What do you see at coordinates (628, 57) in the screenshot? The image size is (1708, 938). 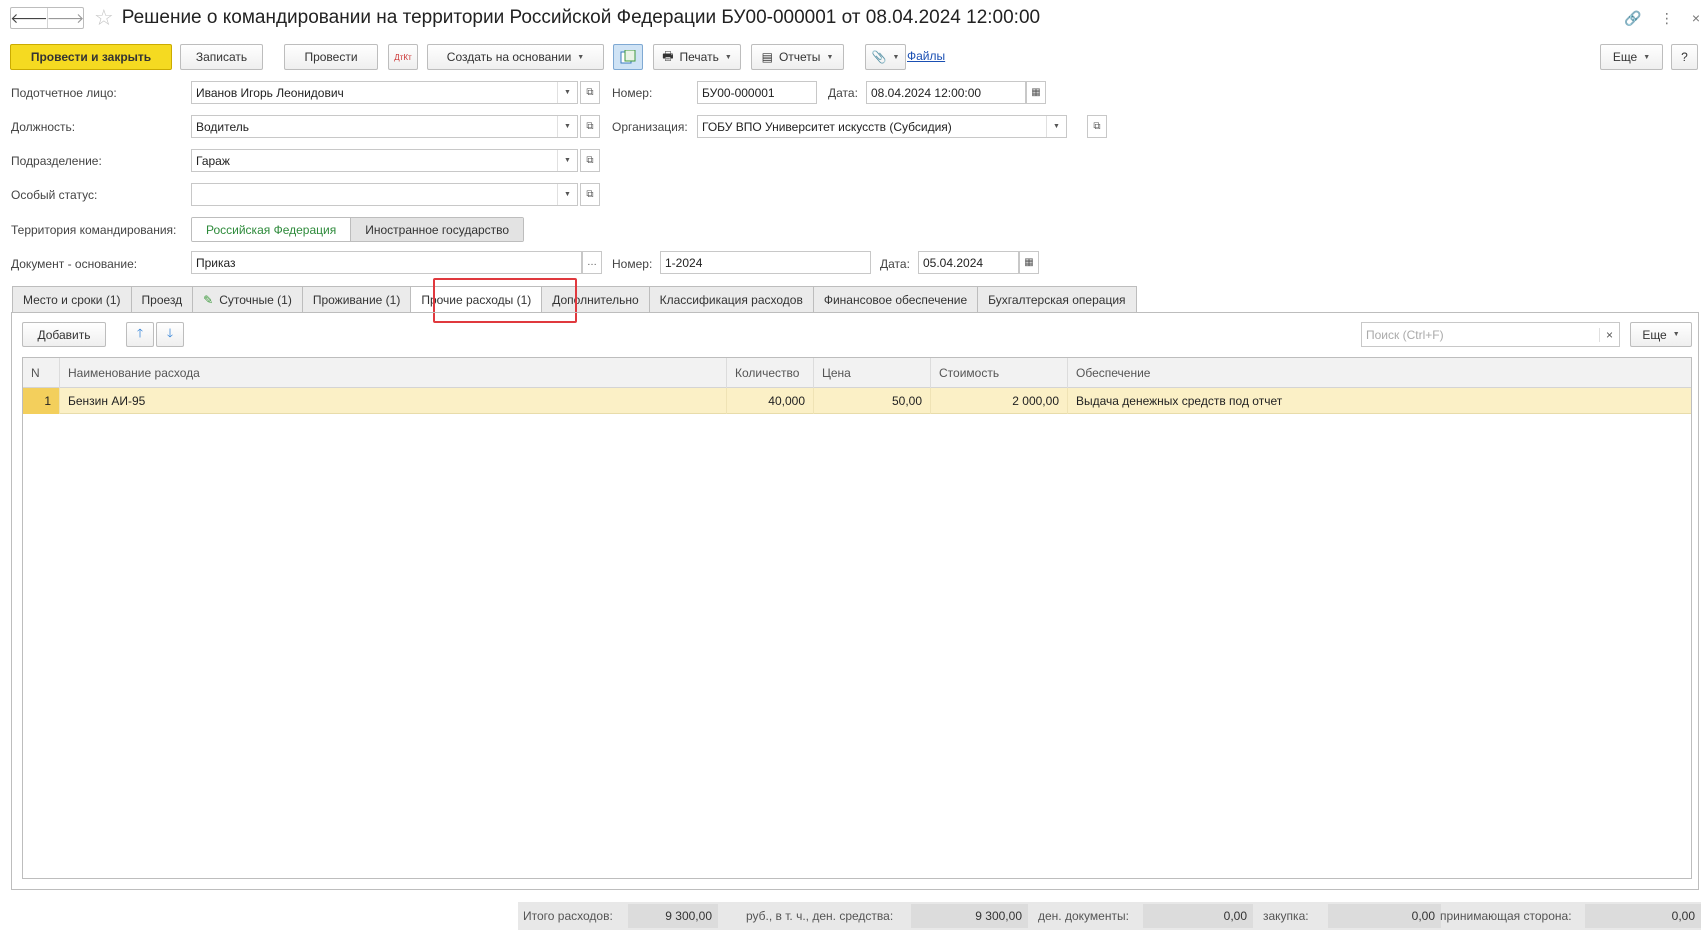 I see `structure-view-button` at bounding box center [628, 57].